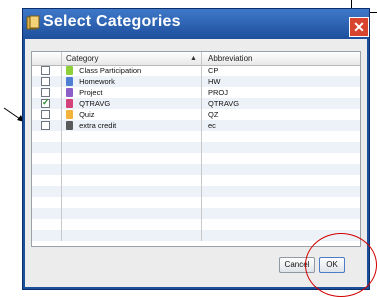 The image size is (377, 297). What do you see at coordinates (212, 125) in the screenshot?
I see `abbreviation-cell: ec` at bounding box center [212, 125].